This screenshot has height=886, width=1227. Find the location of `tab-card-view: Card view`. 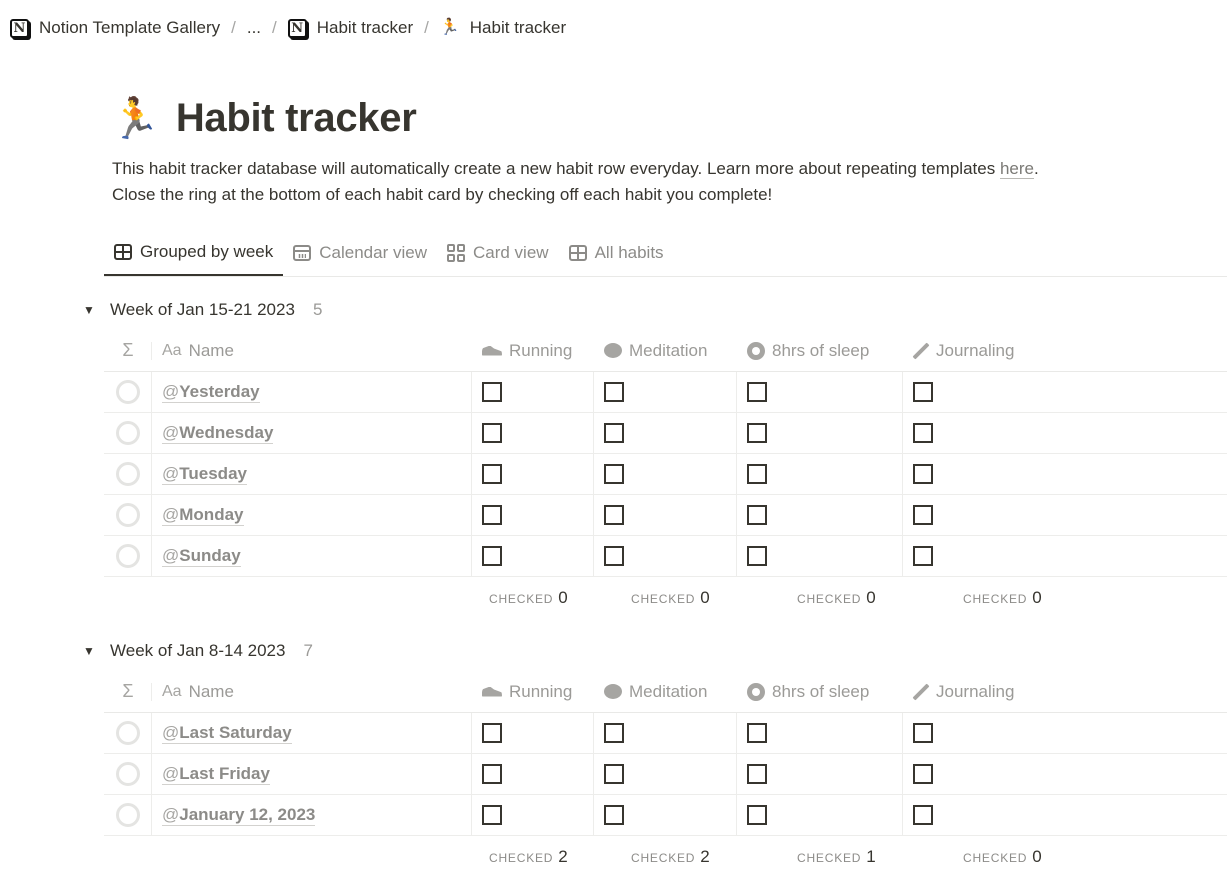

tab-card-view: Card view is located at coordinates (498, 254).